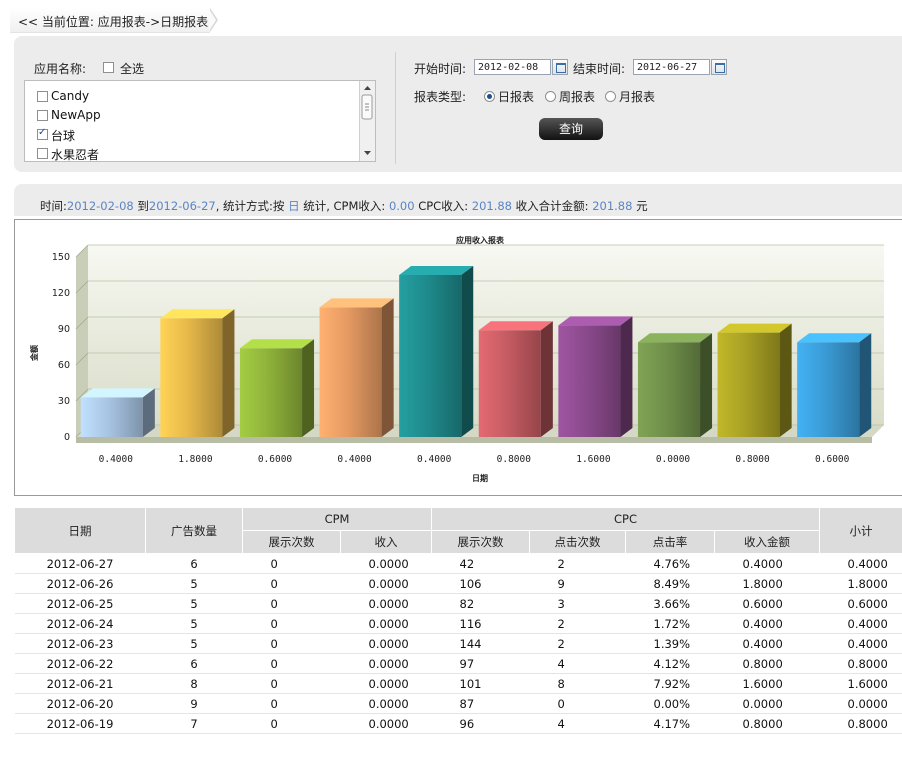 The height and width of the screenshot is (763, 902). Describe the element at coordinates (512, 67) in the screenshot. I see `start-date-input: 2012-02-08` at that location.